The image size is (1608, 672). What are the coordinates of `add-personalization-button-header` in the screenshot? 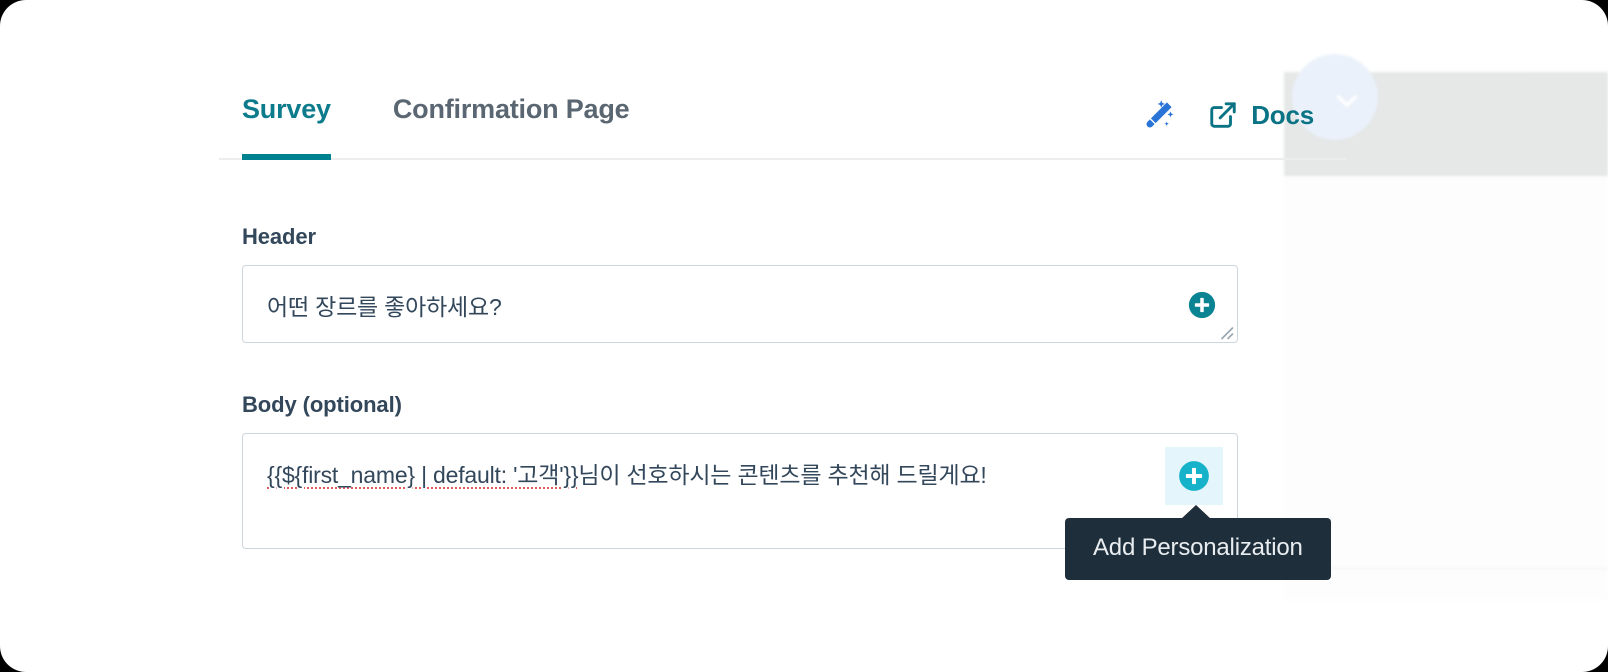 It's located at (1202, 305).